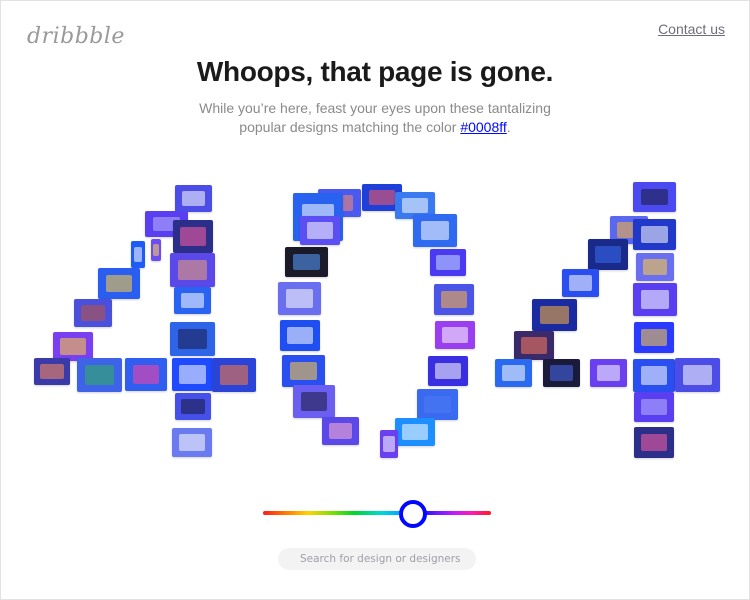 Image resolution: width=750 pixels, height=600 pixels. I want to click on search-input, so click(377, 559).